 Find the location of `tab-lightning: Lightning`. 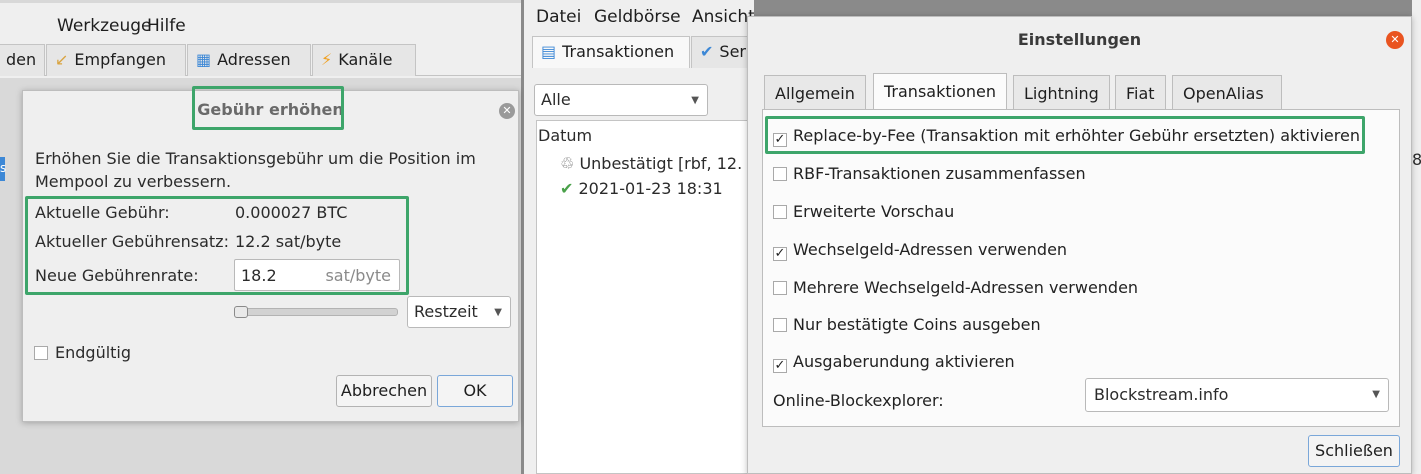

tab-lightning: Lightning is located at coordinates (1061, 92).